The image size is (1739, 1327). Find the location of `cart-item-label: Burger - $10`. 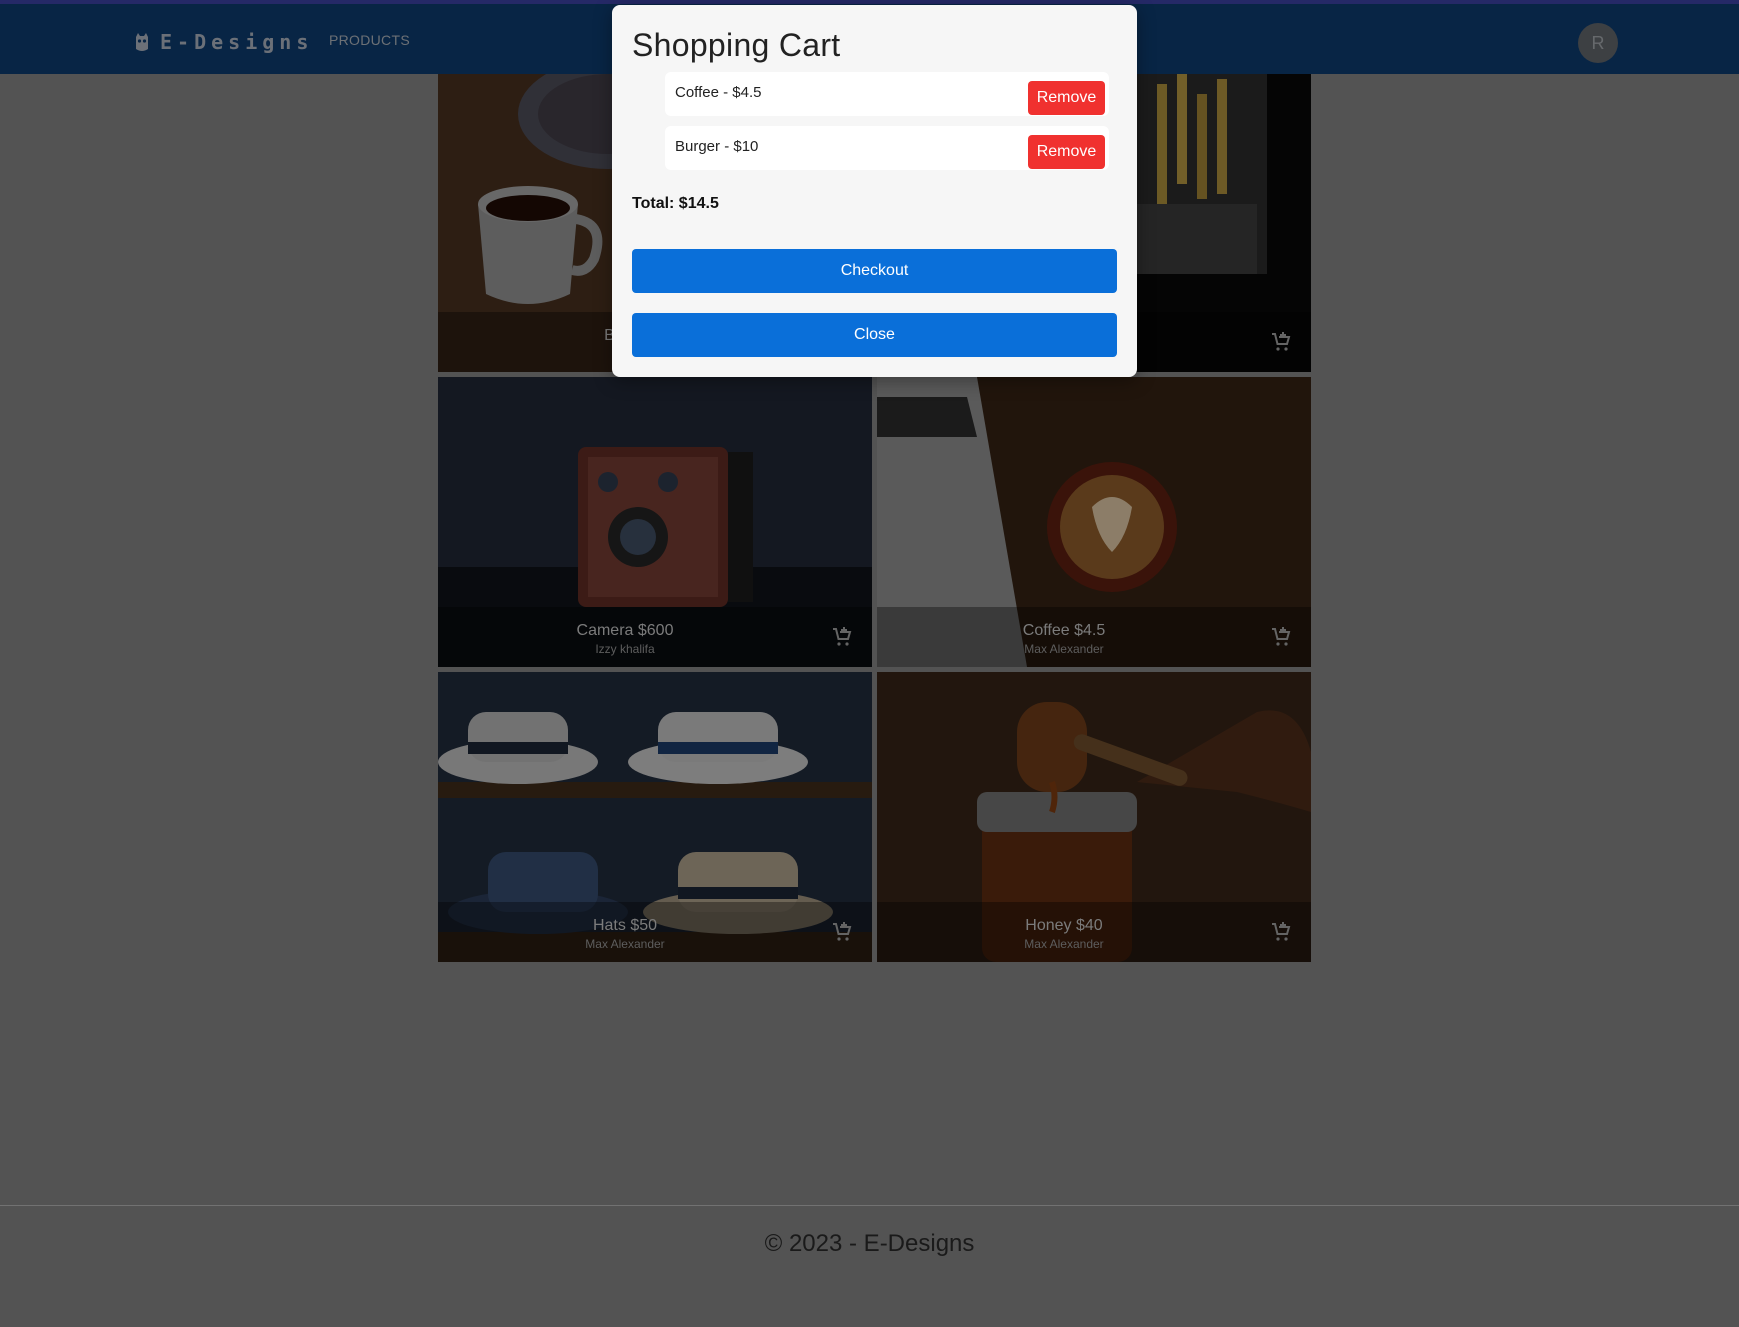

cart-item-label: Burger - $10 is located at coordinates (717, 146).